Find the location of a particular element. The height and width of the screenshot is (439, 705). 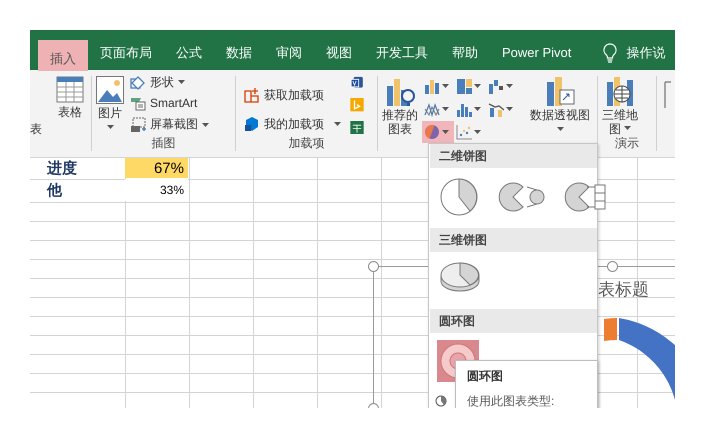

table-cell: 67% is located at coordinates (156, 168).